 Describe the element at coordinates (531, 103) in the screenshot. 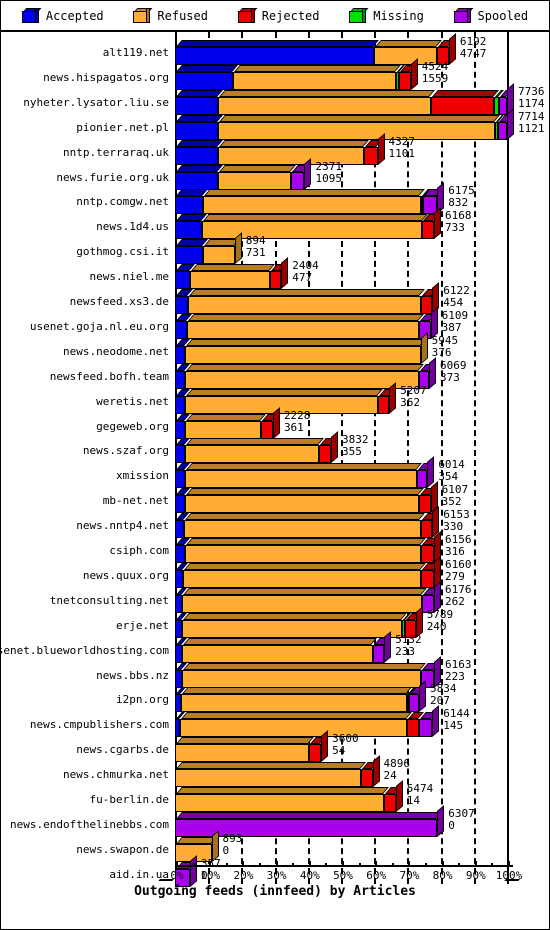

I see `bar-value-secondary: 1174` at that location.